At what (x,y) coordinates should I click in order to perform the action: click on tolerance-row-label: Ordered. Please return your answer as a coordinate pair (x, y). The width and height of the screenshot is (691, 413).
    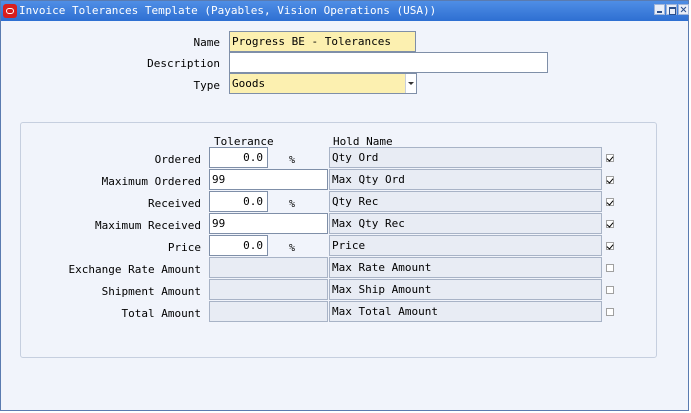
    Looking at the image, I should click on (177, 159).